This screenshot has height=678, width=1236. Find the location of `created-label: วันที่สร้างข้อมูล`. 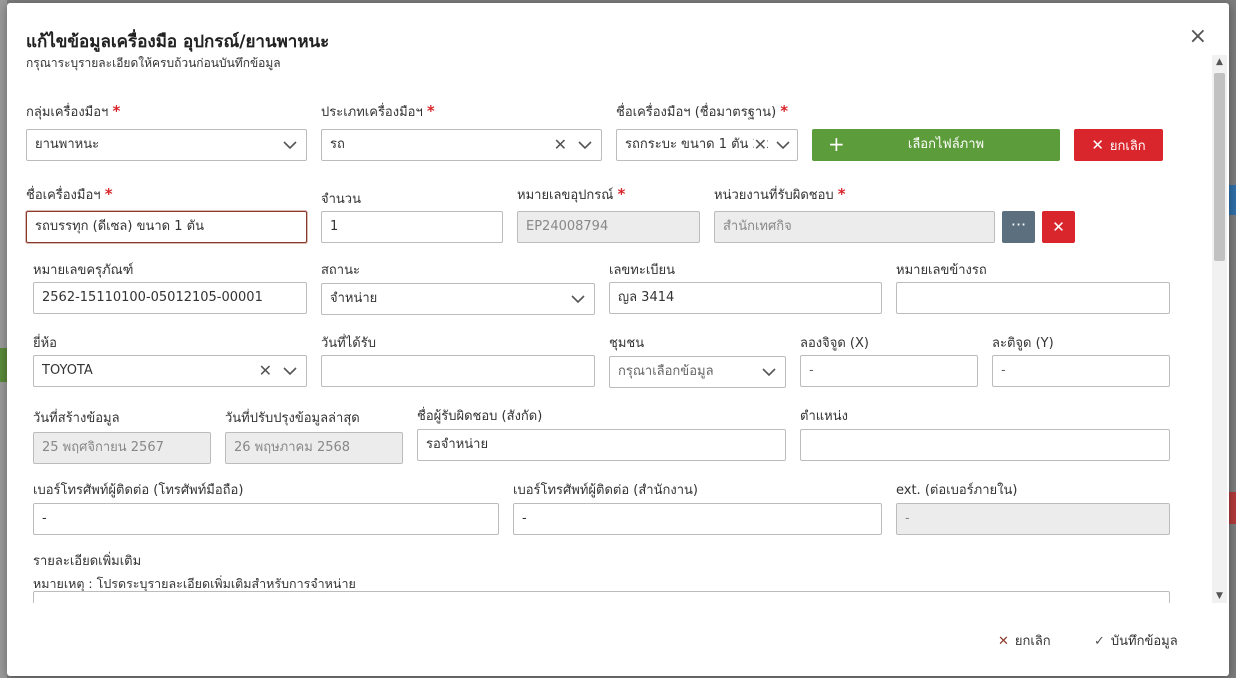

created-label: วันที่สร้างข้อมูล is located at coordinates (76, 418).